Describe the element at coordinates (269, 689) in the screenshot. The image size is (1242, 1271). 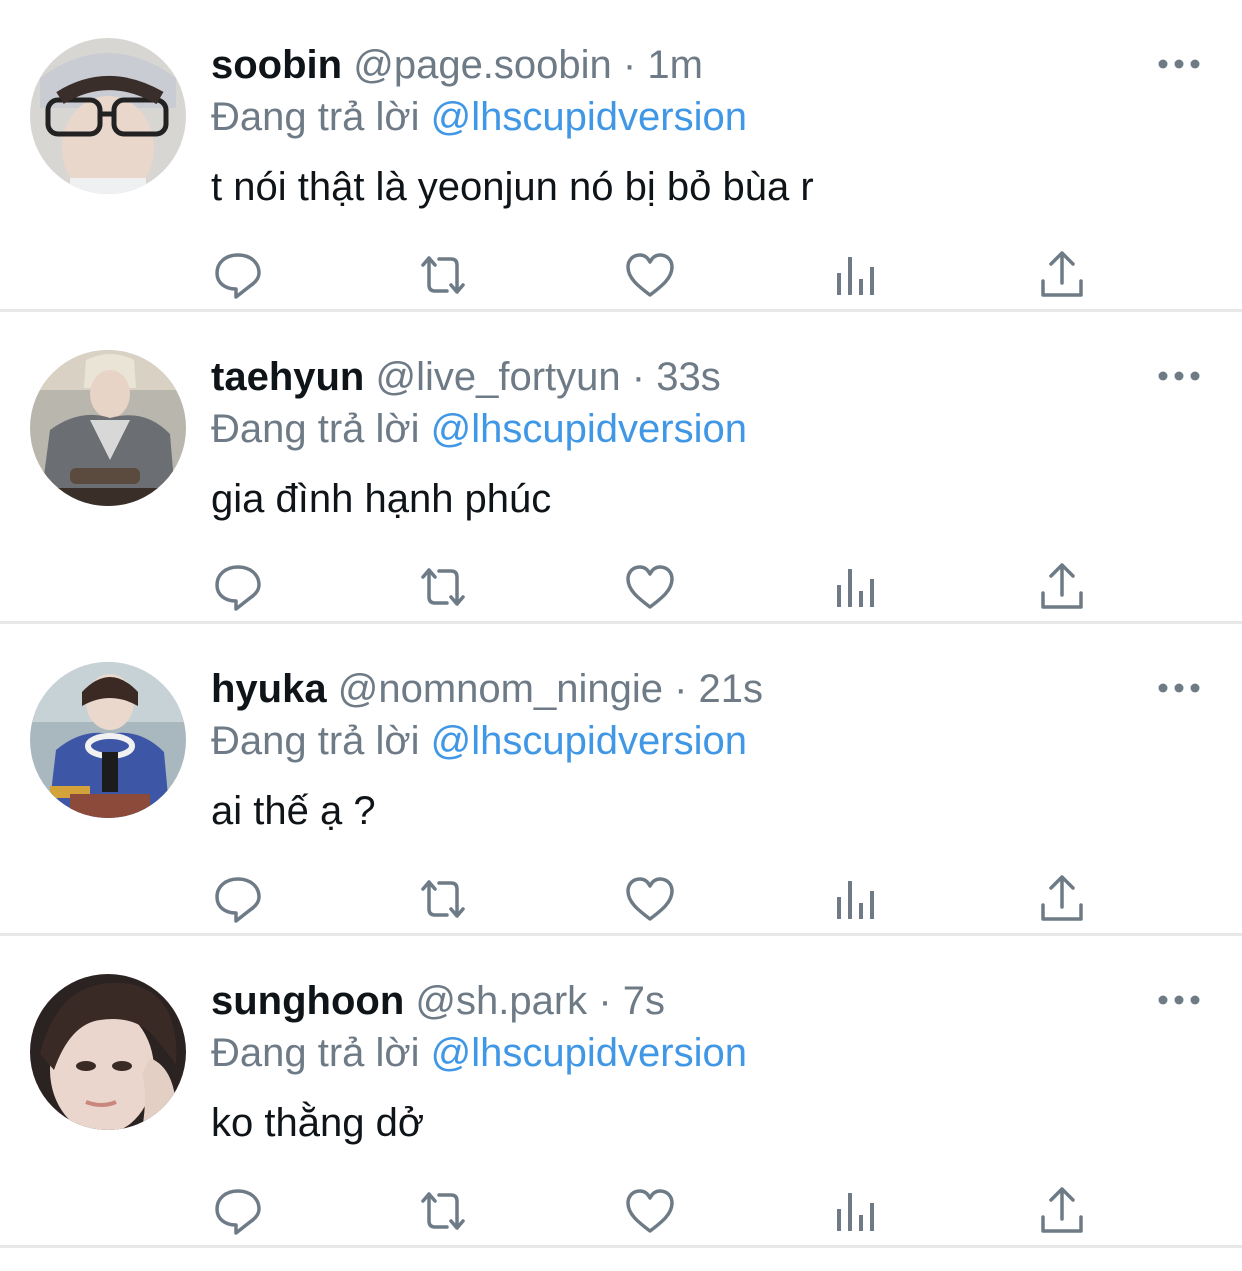
I see `display-name: hyuka` at that location.